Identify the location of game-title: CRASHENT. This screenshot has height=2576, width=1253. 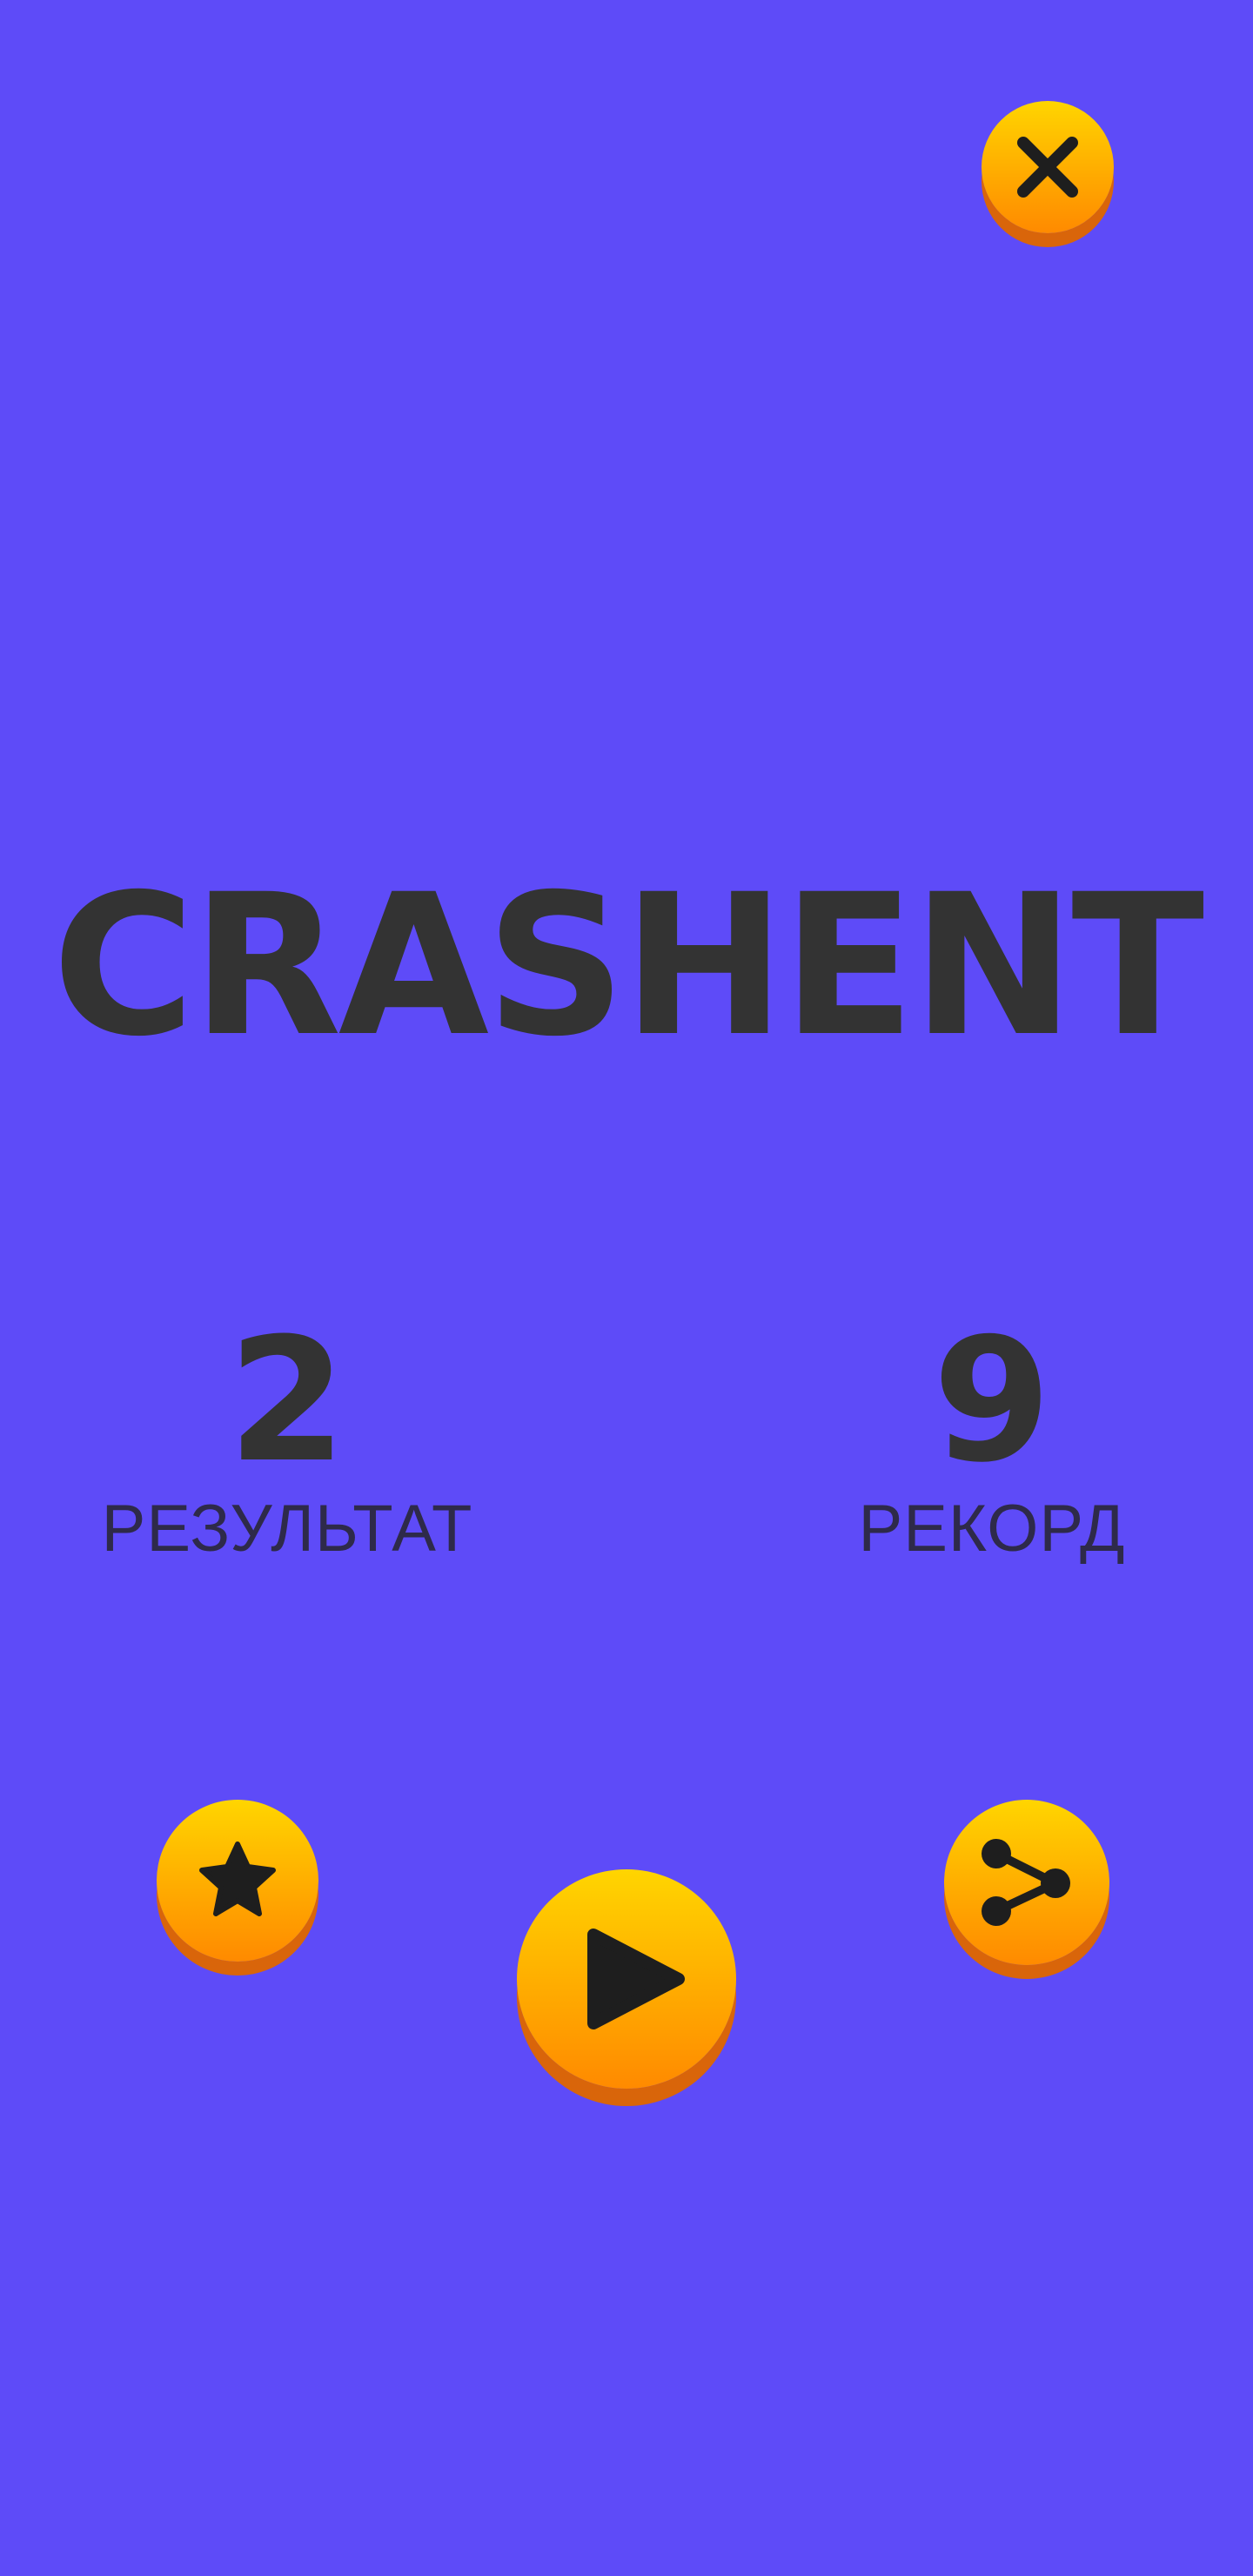
(627, 965).